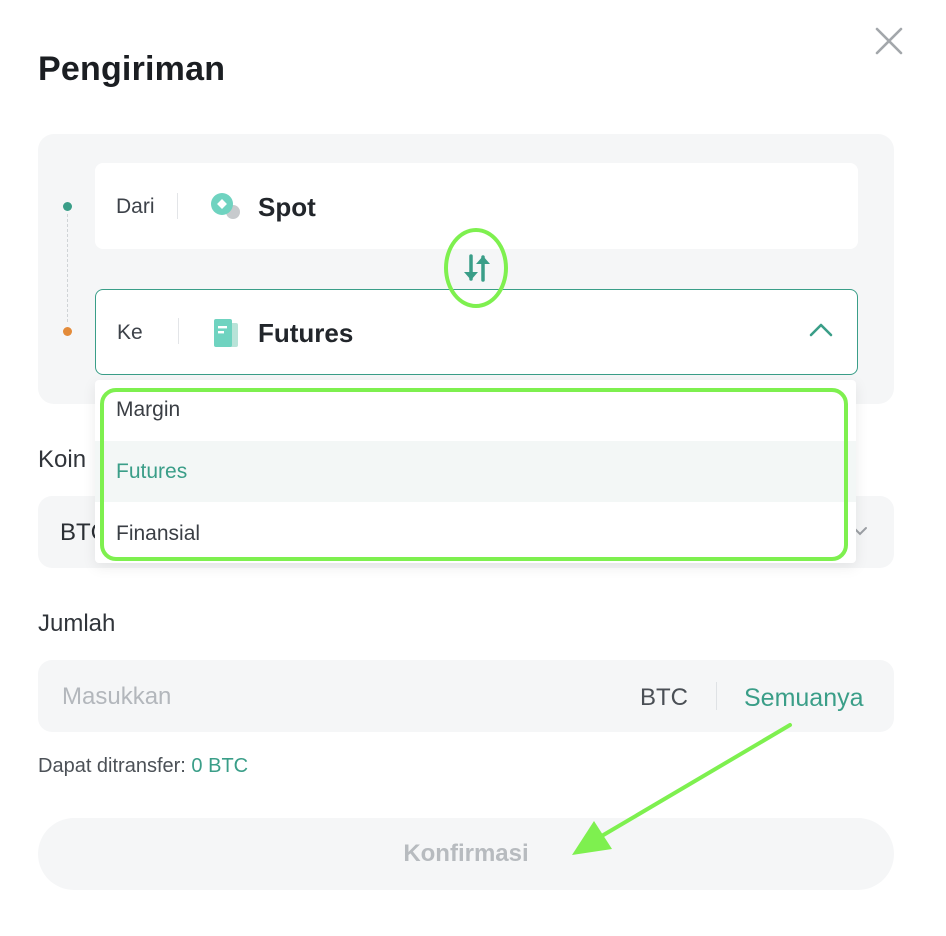 This screenshot has height=936, width=946. I want to click on annotation-arrow-icon, so click(682, 789).